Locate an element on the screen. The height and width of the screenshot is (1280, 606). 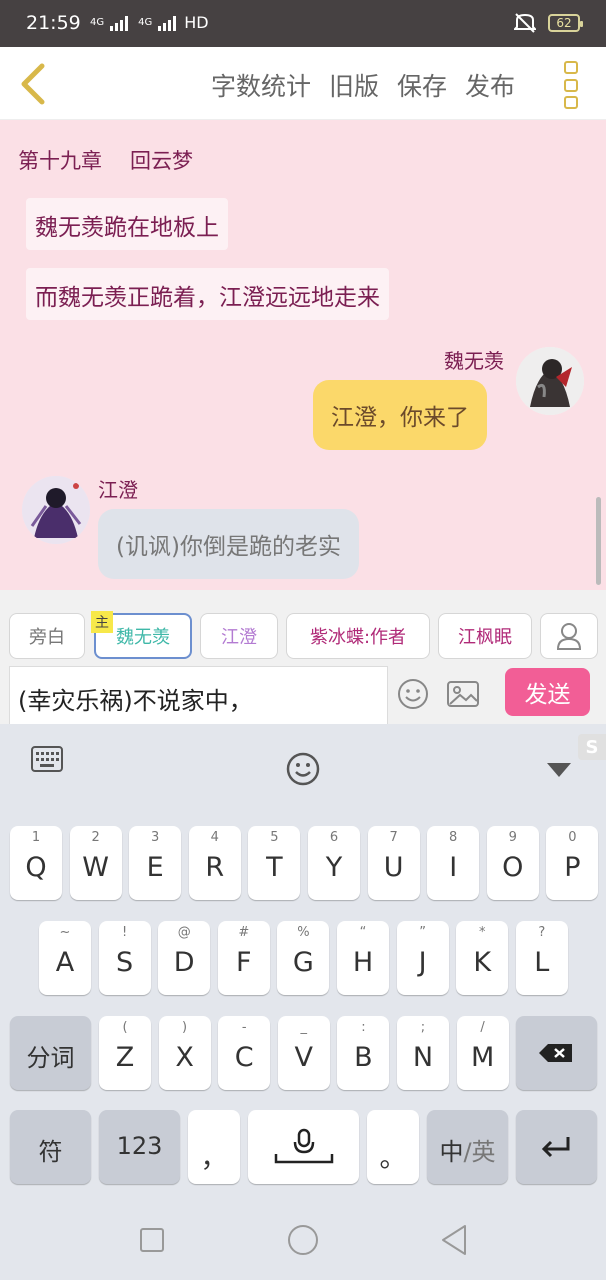
avatar-jiang-cheng is located at coordinates (56, 510).